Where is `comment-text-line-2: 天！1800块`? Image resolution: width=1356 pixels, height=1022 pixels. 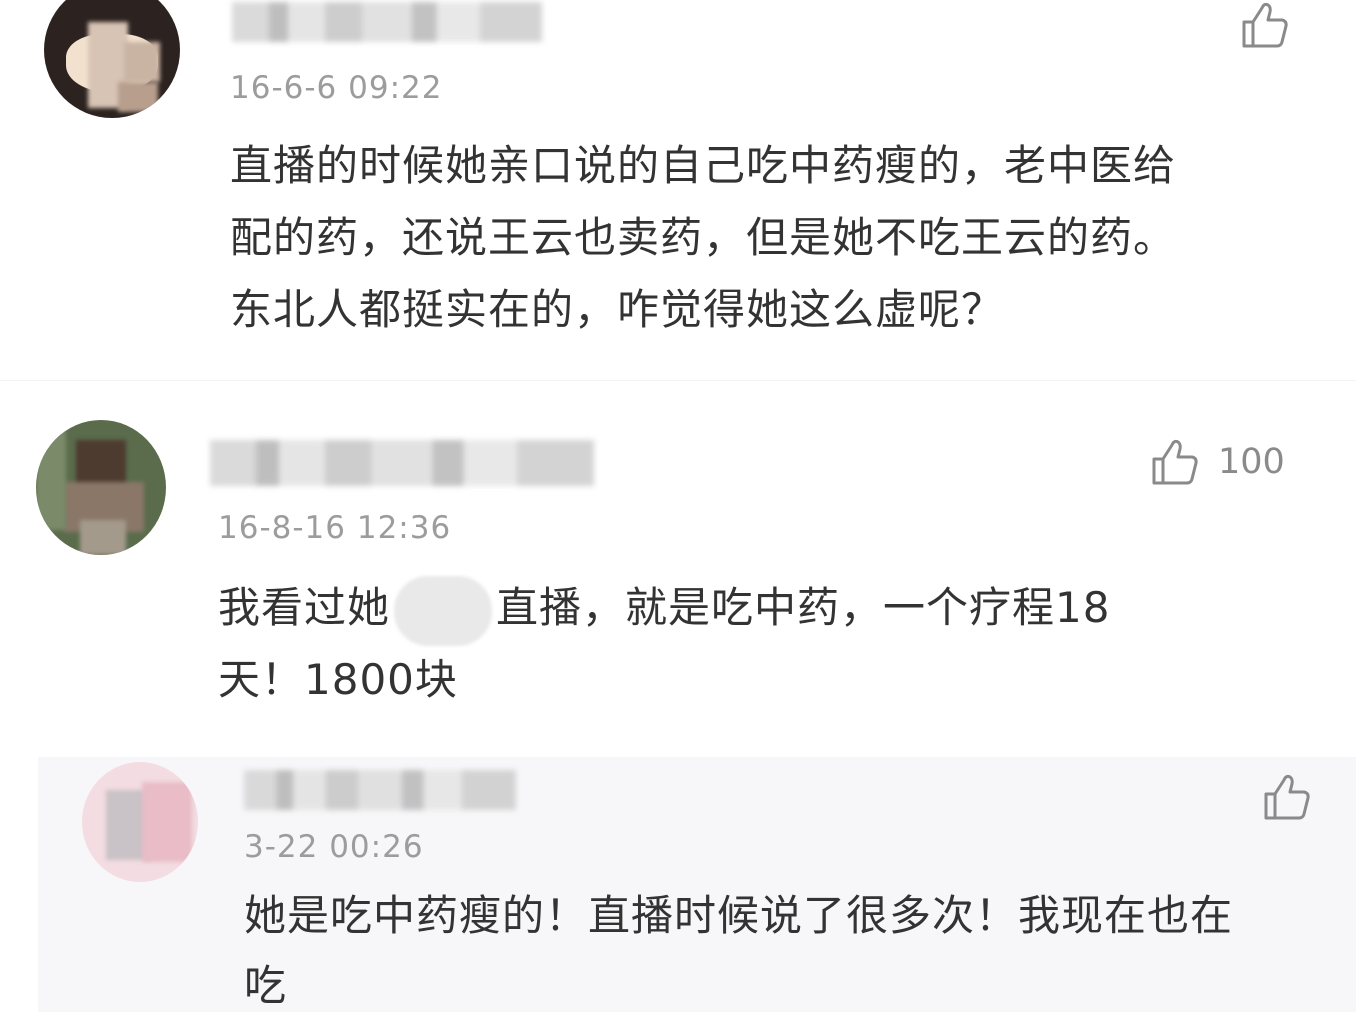
comment-text-line-2: 天！1800块 is located at coordinates (338, 679).